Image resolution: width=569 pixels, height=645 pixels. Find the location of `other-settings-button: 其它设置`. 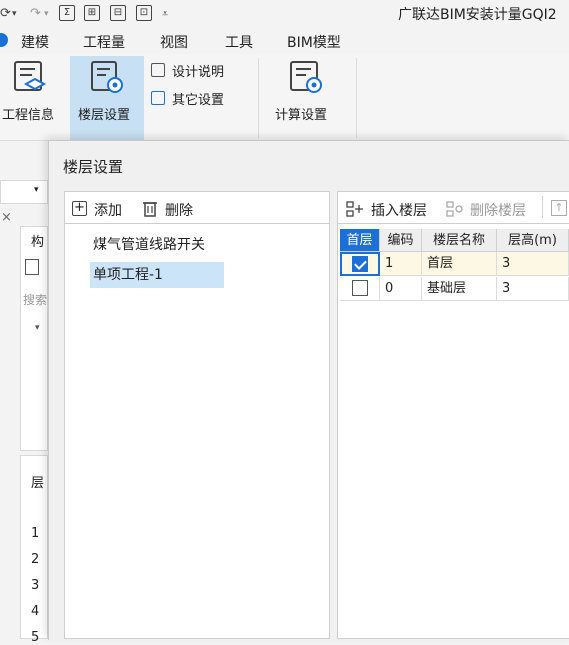

other-settings-button: 其它设置 is located at coordinates (200, 98).